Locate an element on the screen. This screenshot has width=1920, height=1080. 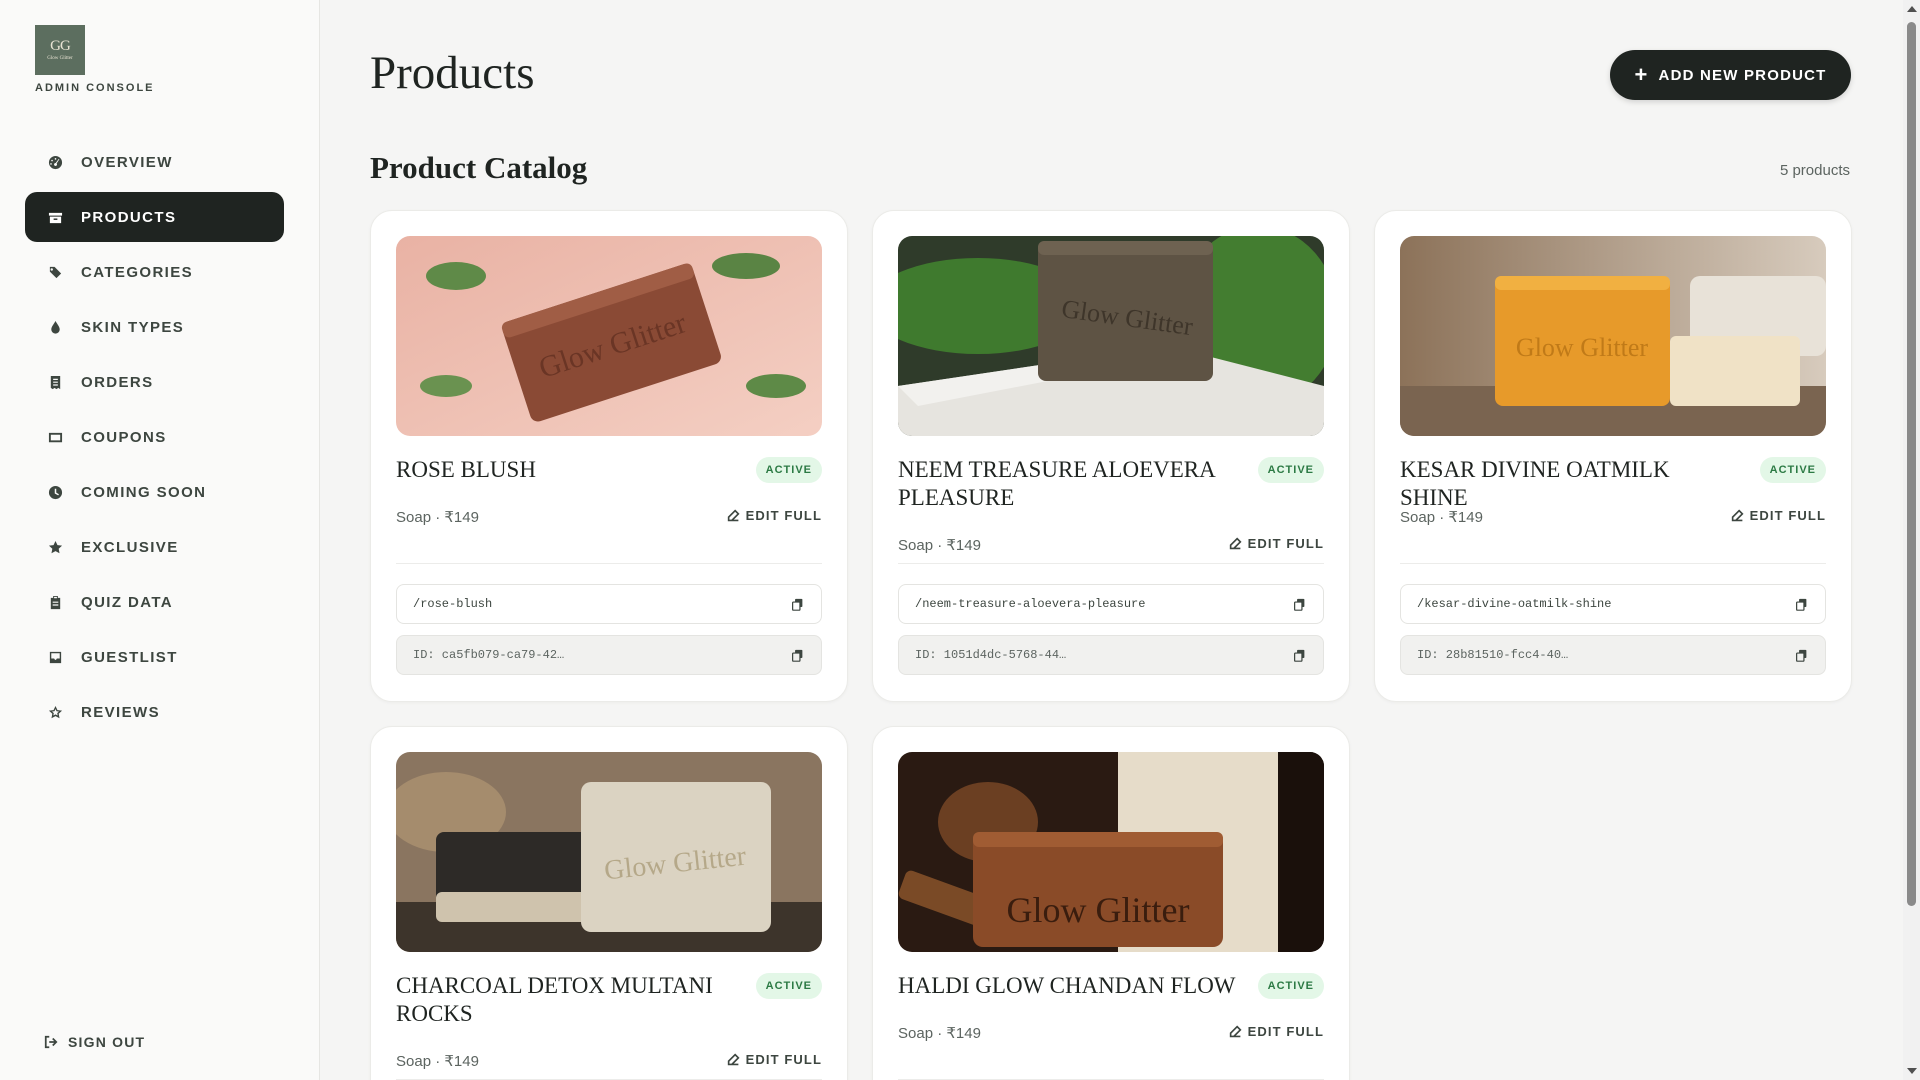
sidebar-item-quiz-data: QUIZ DATA is located at coordinates (154, 602).